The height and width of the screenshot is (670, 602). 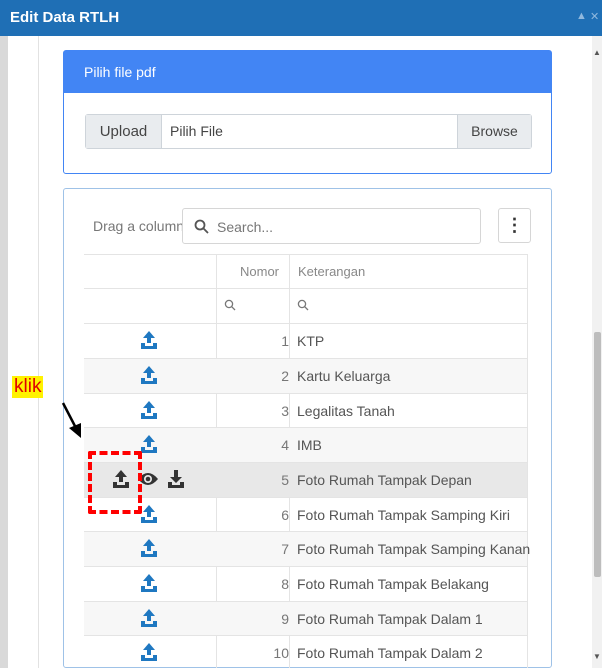 I want to click on window-title: Edit Data RTLH, so click(x=65, y=17).